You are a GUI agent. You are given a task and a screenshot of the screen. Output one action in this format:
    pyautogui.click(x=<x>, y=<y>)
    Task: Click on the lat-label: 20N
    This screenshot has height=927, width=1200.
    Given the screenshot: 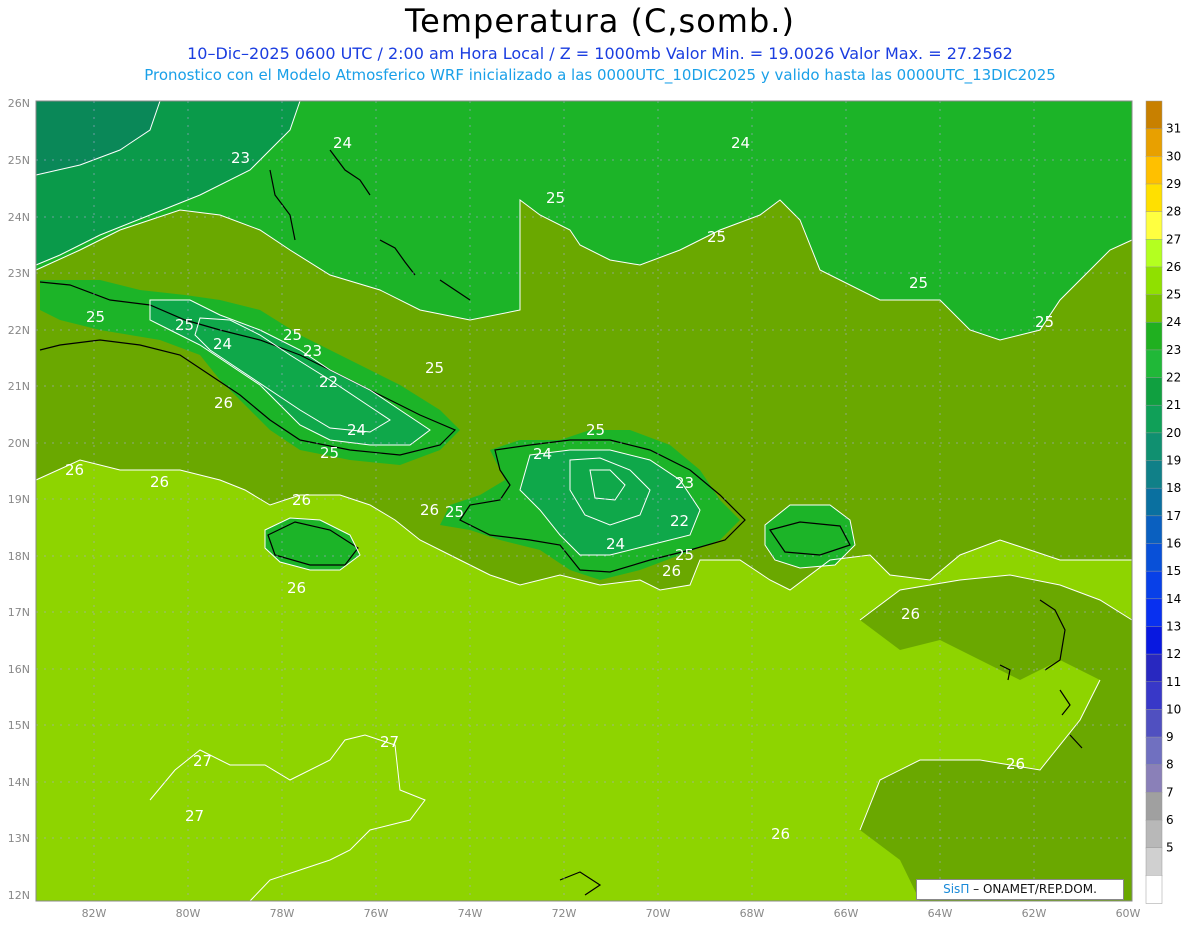 What is the action you would take?
    pyautogui.click(x=19, y=443)
    